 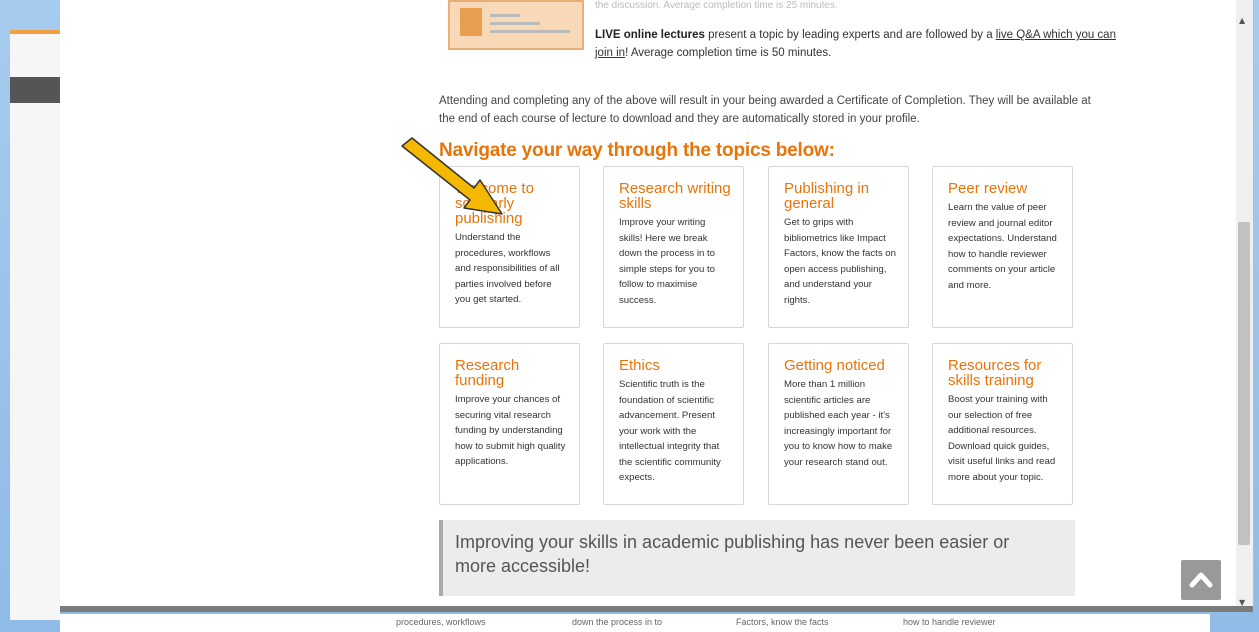 I want to click on scroll-to-top-button, so click(x=1201, y=580).